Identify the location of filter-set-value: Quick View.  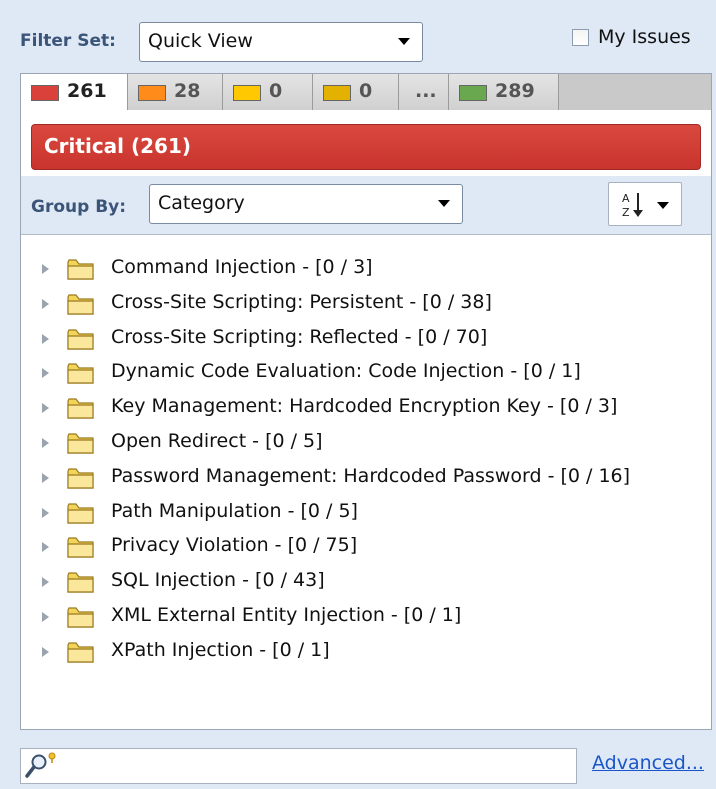
(200, 41).